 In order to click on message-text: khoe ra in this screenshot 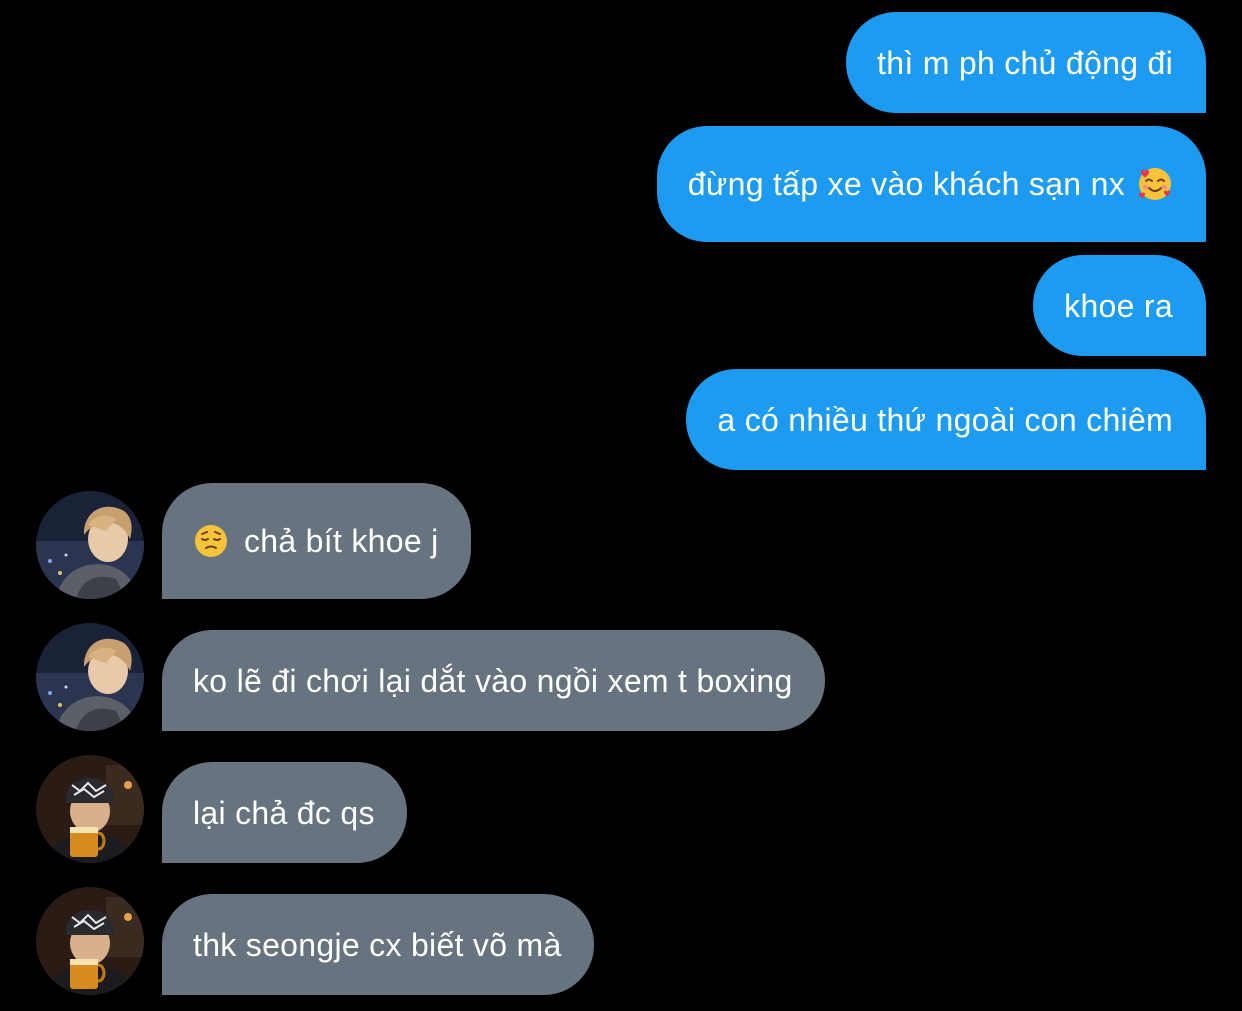, I will do `click(1118, 305)`.